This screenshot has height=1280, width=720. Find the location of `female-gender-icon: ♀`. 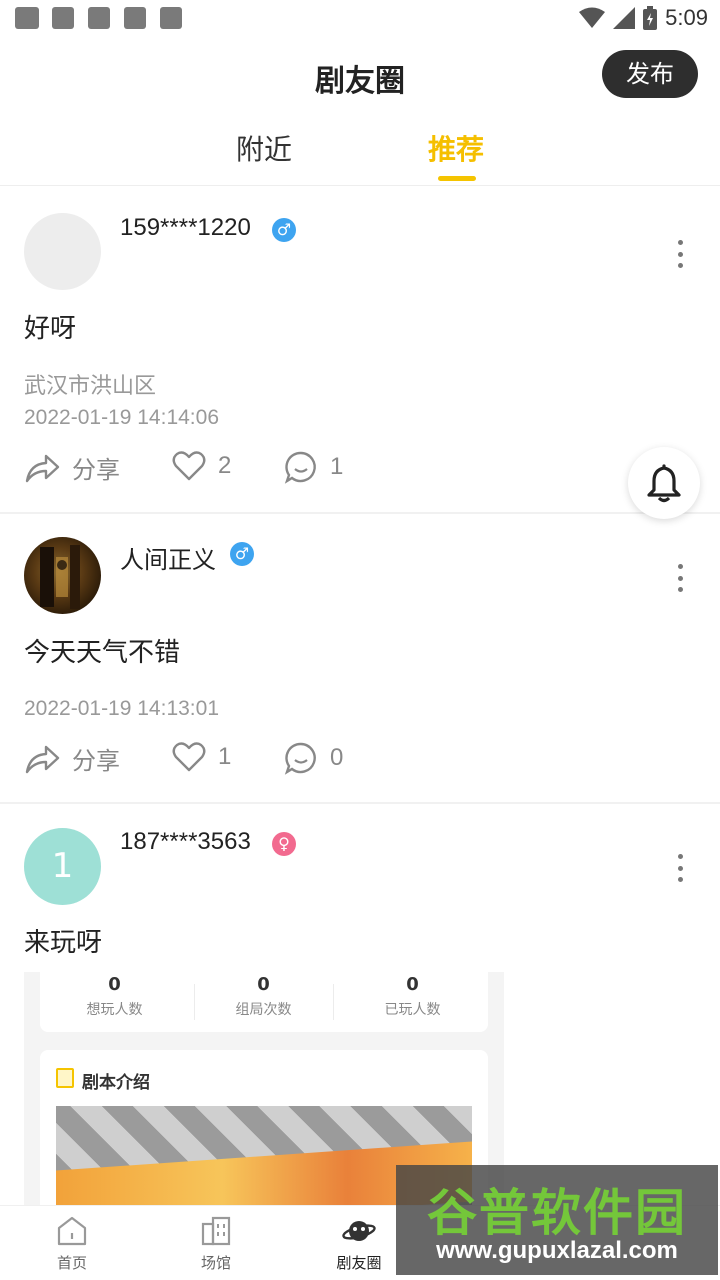

female-gender-icon: ♀ is located at coordinates (284, 844).